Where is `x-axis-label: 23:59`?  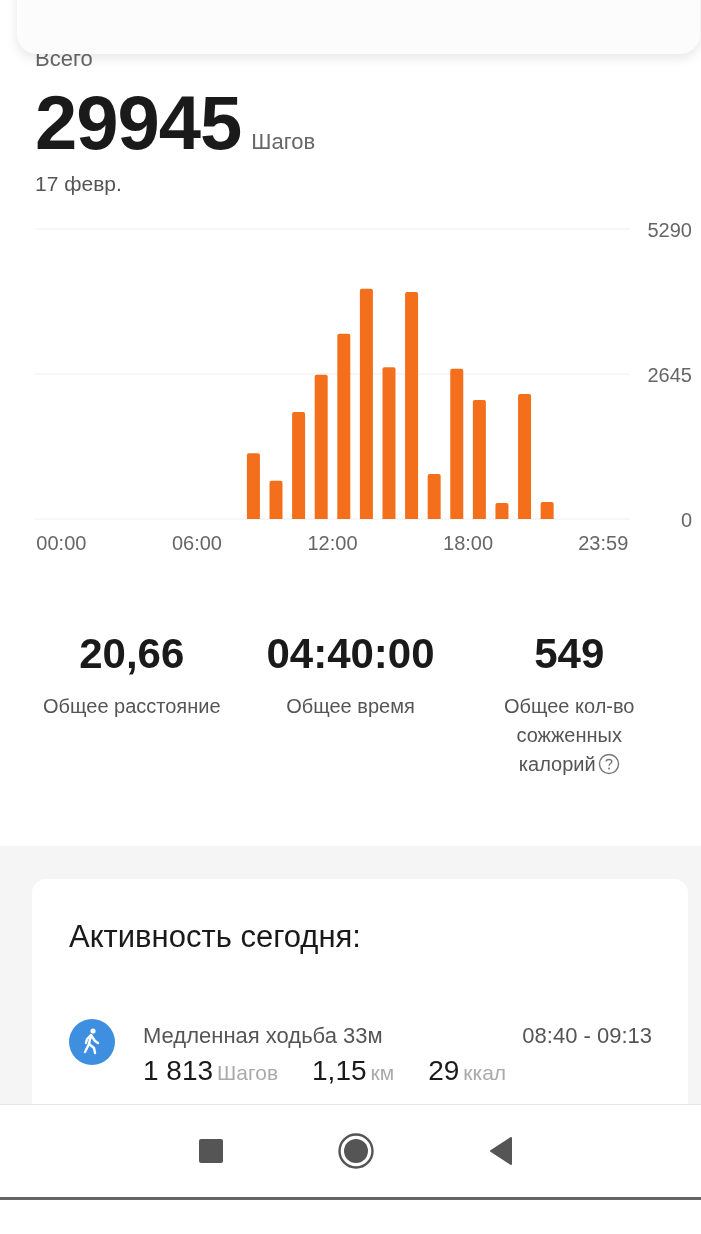
x-axis-label: 23:59 is located at coordinates (603, 543).